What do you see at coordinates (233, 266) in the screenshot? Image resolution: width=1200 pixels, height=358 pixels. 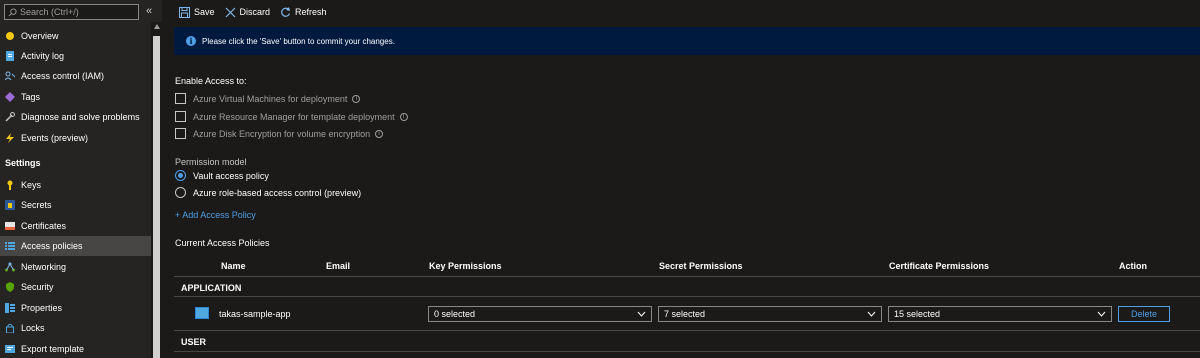 I see `column-header-name: Name` at bounding box center [233, 266].